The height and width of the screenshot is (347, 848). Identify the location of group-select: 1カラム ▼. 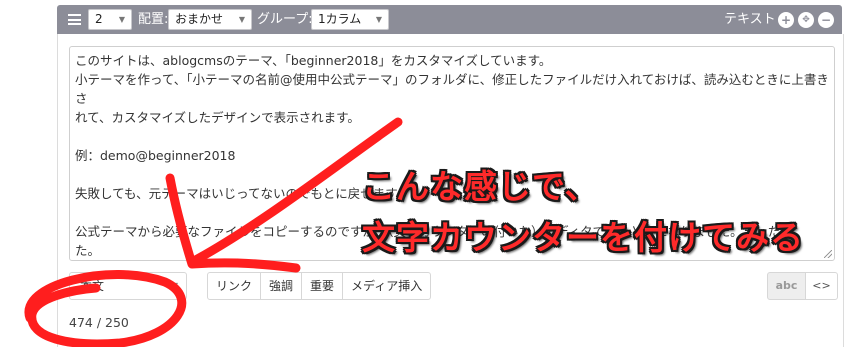
(350, 19).